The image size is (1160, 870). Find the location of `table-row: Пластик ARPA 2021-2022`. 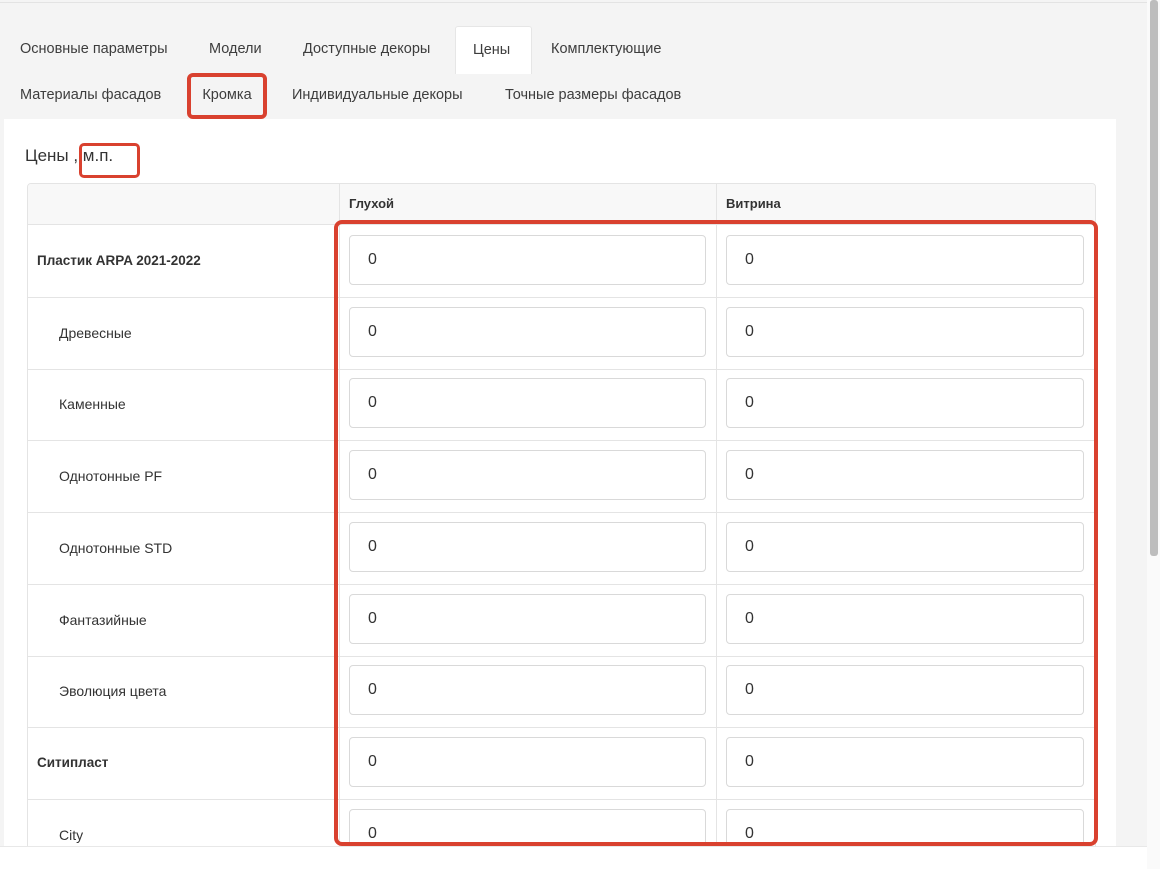

table-row: Пластик ARPA 2021-2022 is located at coordinates (561, 261).